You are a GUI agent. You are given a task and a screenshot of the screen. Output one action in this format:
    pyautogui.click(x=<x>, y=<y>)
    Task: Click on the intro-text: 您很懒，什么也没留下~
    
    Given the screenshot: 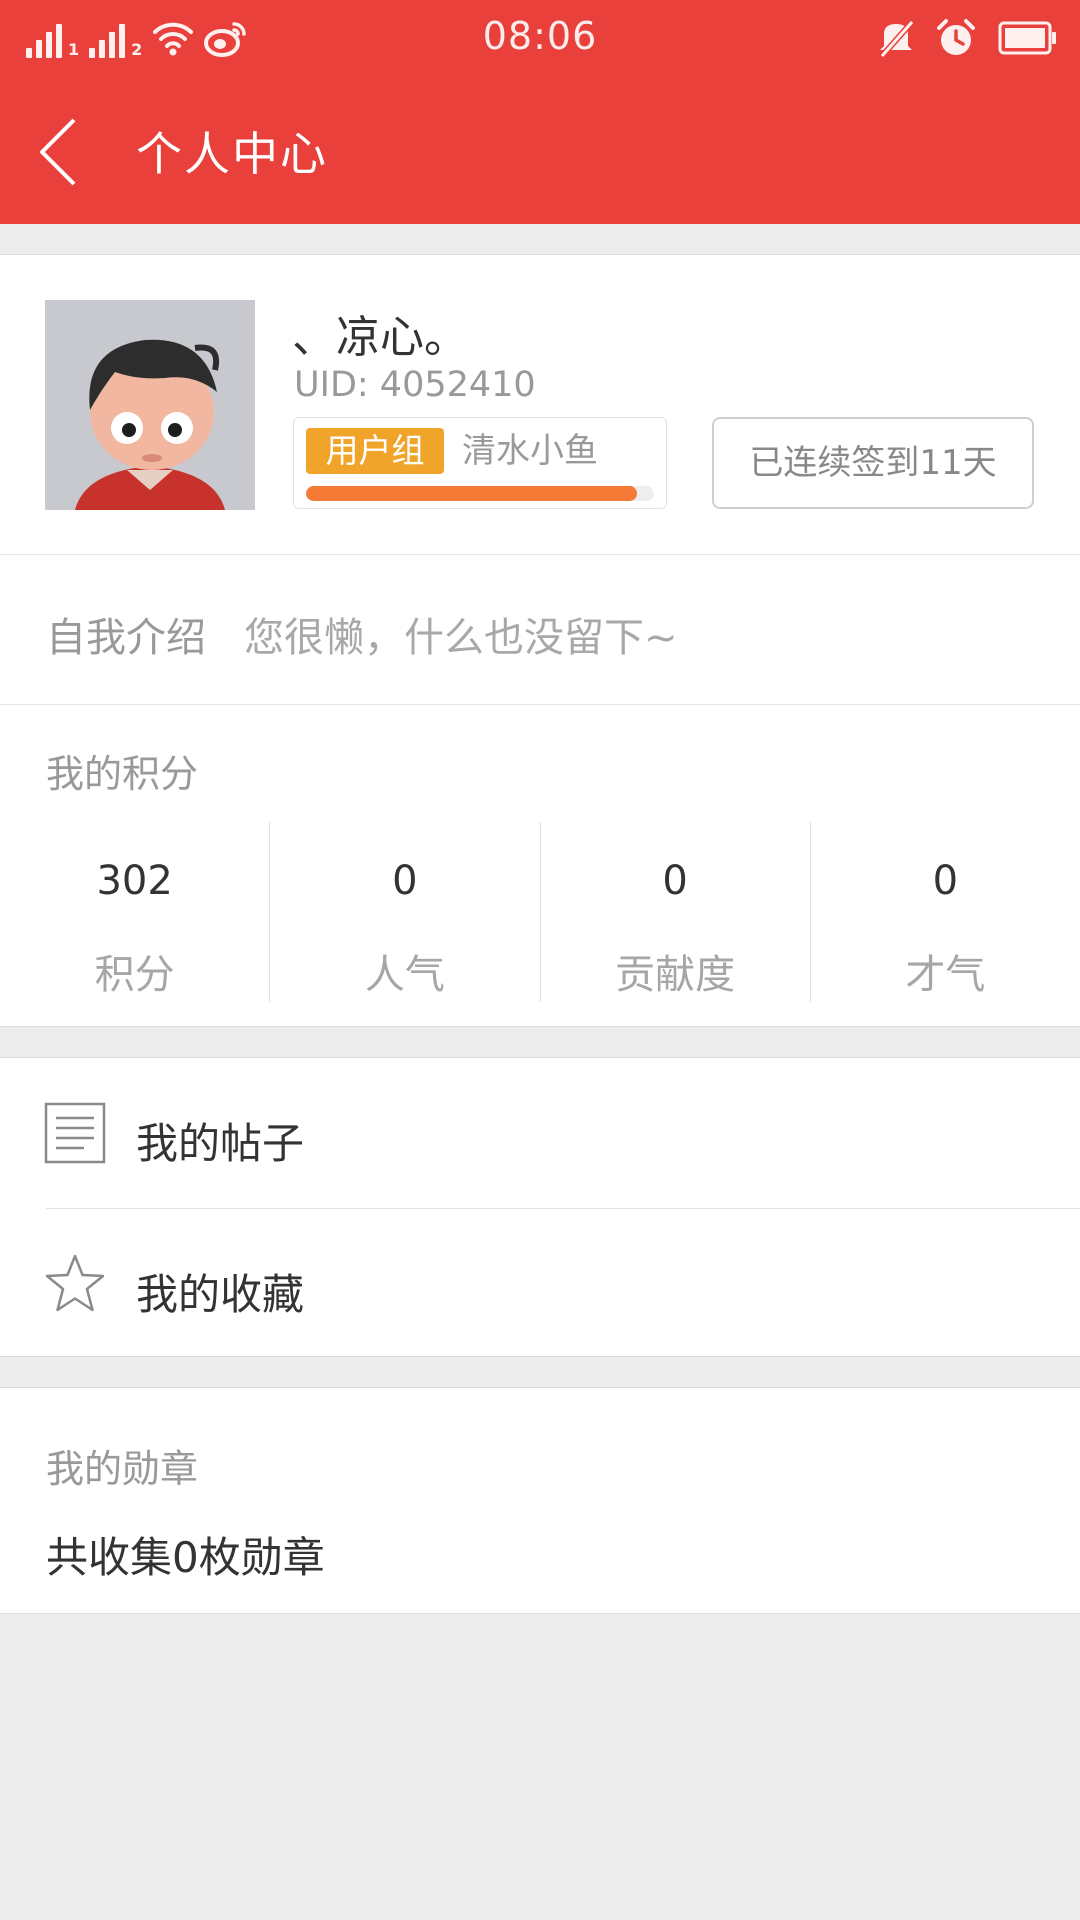 What is the action you would take?
    pyautogui.click(x=461, y=638)
    